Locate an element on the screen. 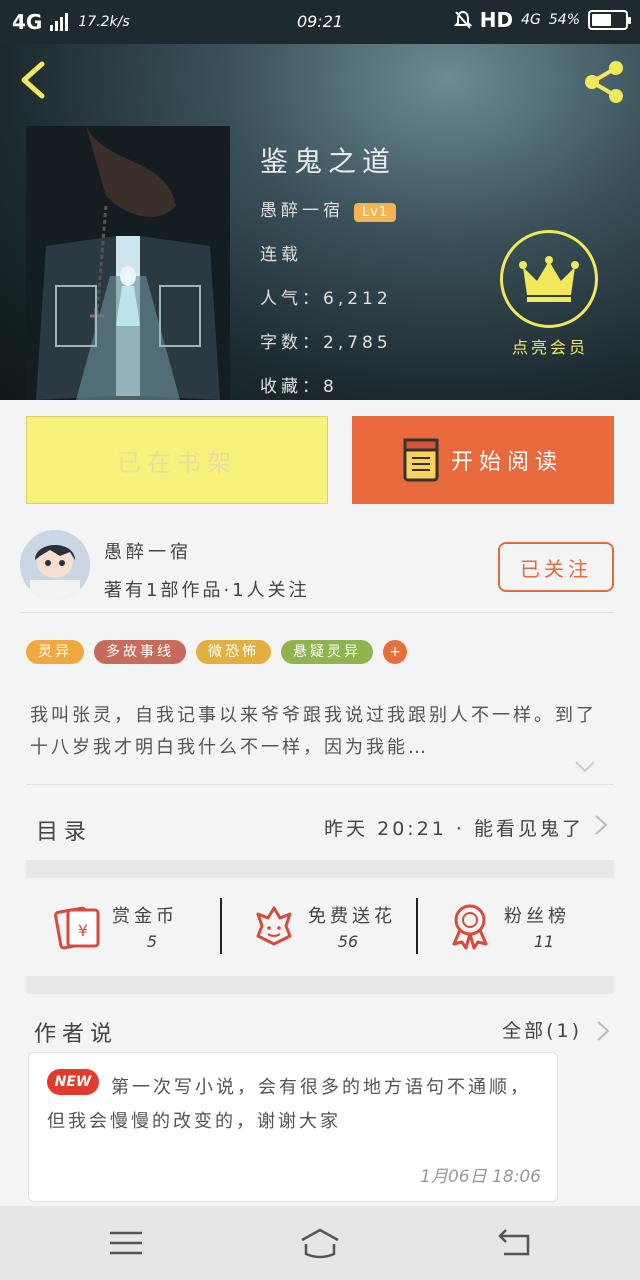  in-bookshelf-label: 已在书架 is located at coordinates (177, 462).